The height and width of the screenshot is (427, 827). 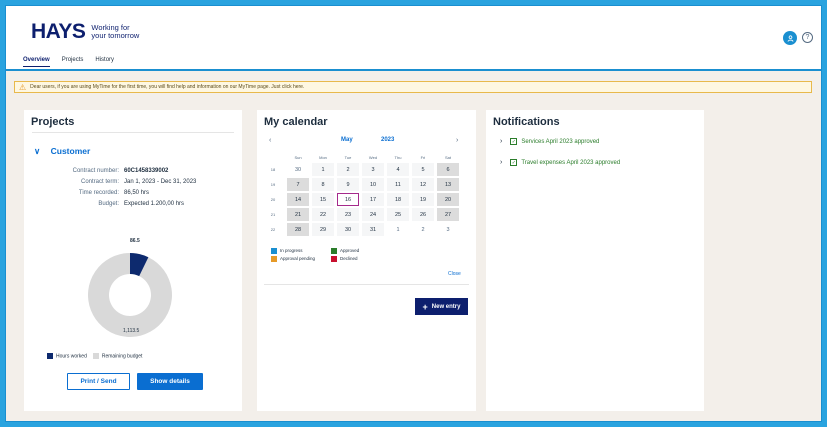 I want to click on field-label: Contract term:, so click(x=99, y=182).